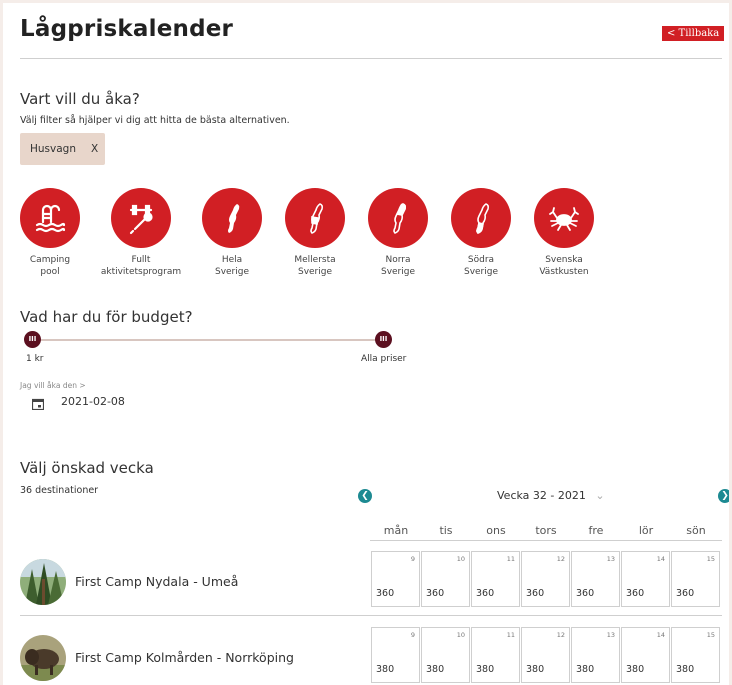 This screenshot has width=732, height=685. Describe the element at coordinates (445, 579) in the screenshot. I see `price-cell: 10 360` at that location.